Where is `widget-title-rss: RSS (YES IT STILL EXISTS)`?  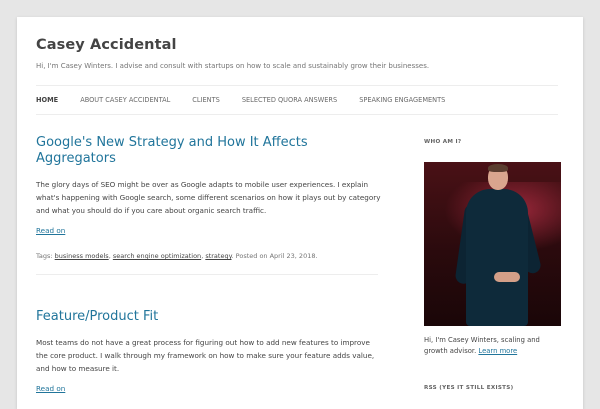 widget-title-rss: RSS (YES IT STILL EXISTS) is located at coordinates (469, 388).